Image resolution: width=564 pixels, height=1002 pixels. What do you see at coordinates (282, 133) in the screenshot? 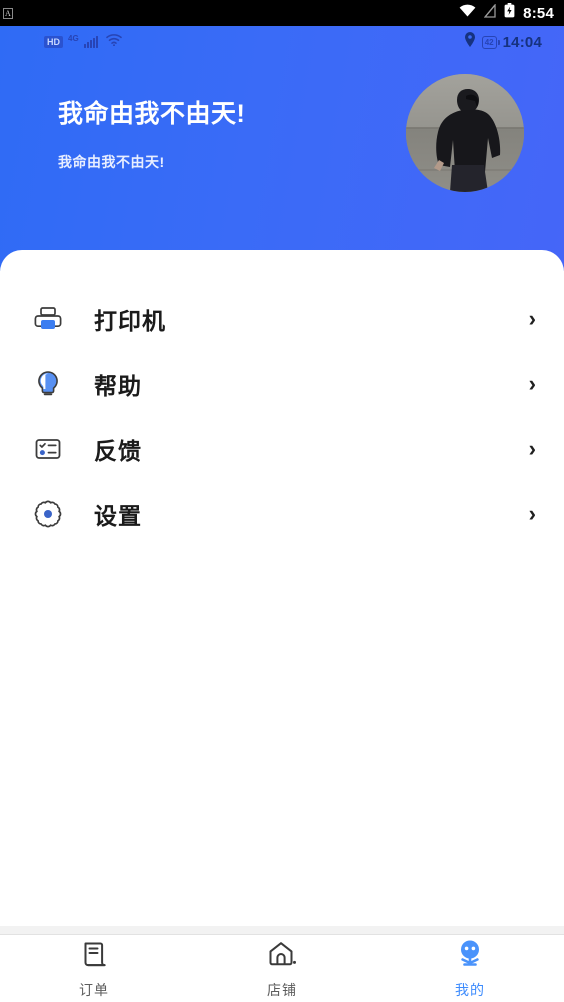
I see `profile-block: 我命由我不由天! 我命由我不由天!` at bounding box center [282, 133].